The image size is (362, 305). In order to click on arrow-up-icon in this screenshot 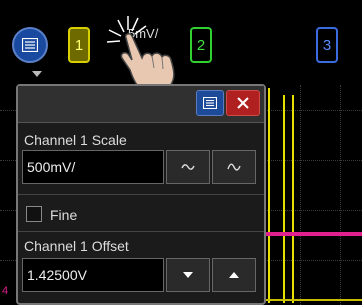, I will do `click(234, 275)`.